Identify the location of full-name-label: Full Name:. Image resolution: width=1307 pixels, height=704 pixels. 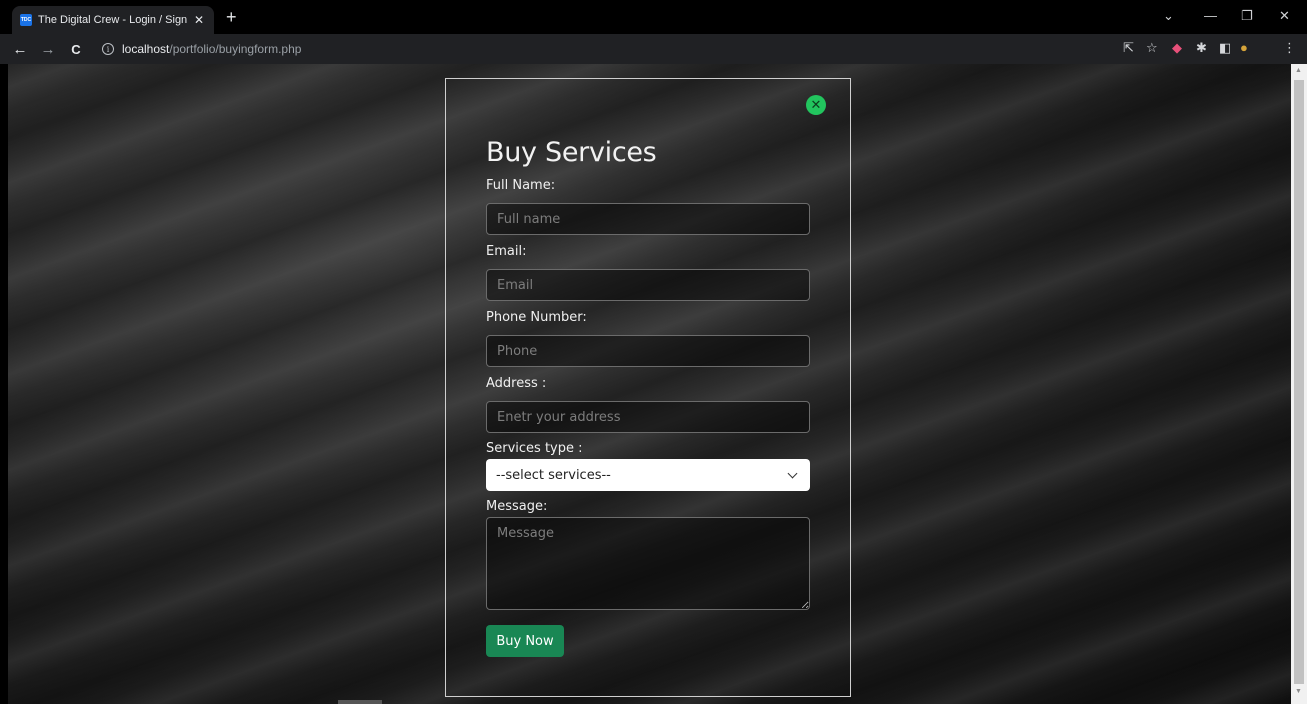
(521, 185).